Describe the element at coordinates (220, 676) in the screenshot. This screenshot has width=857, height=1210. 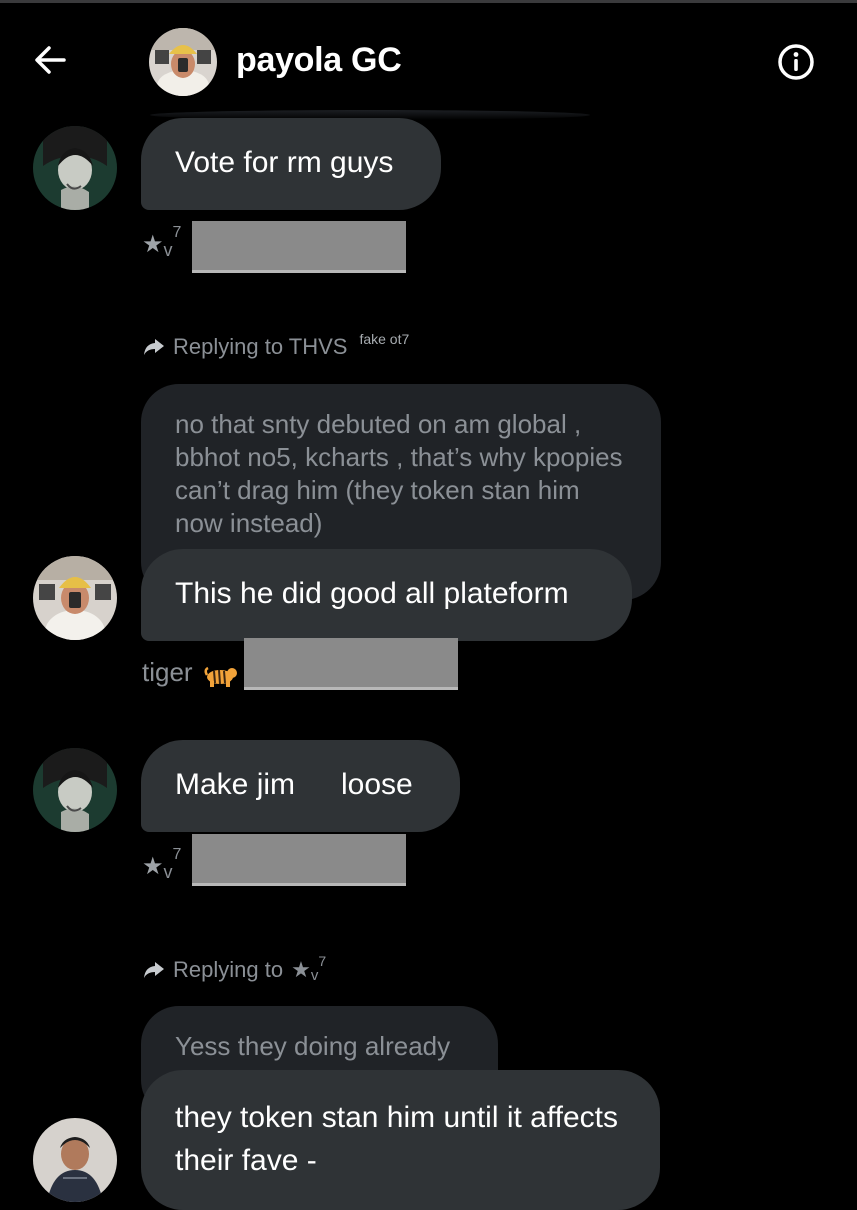
I see `tiger-emoji-icon` at that location.